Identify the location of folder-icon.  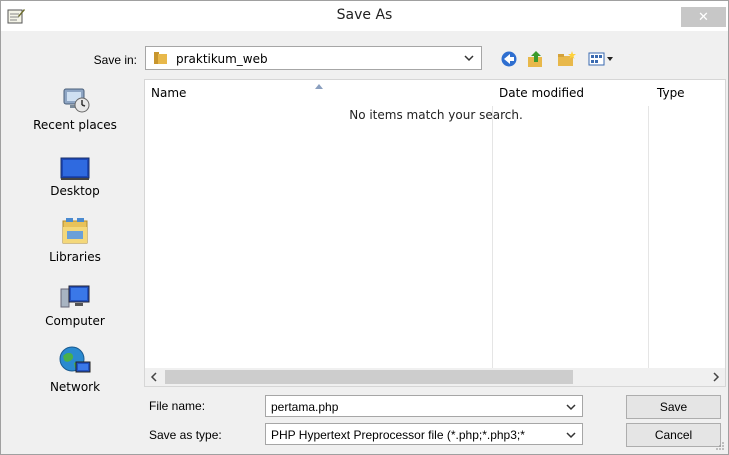
(160, 58).